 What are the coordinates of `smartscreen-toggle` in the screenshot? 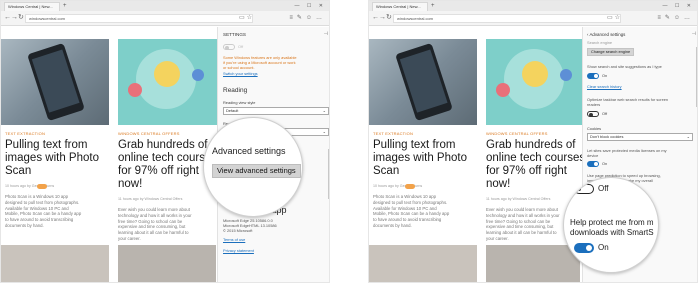 It's located at (584, 248).